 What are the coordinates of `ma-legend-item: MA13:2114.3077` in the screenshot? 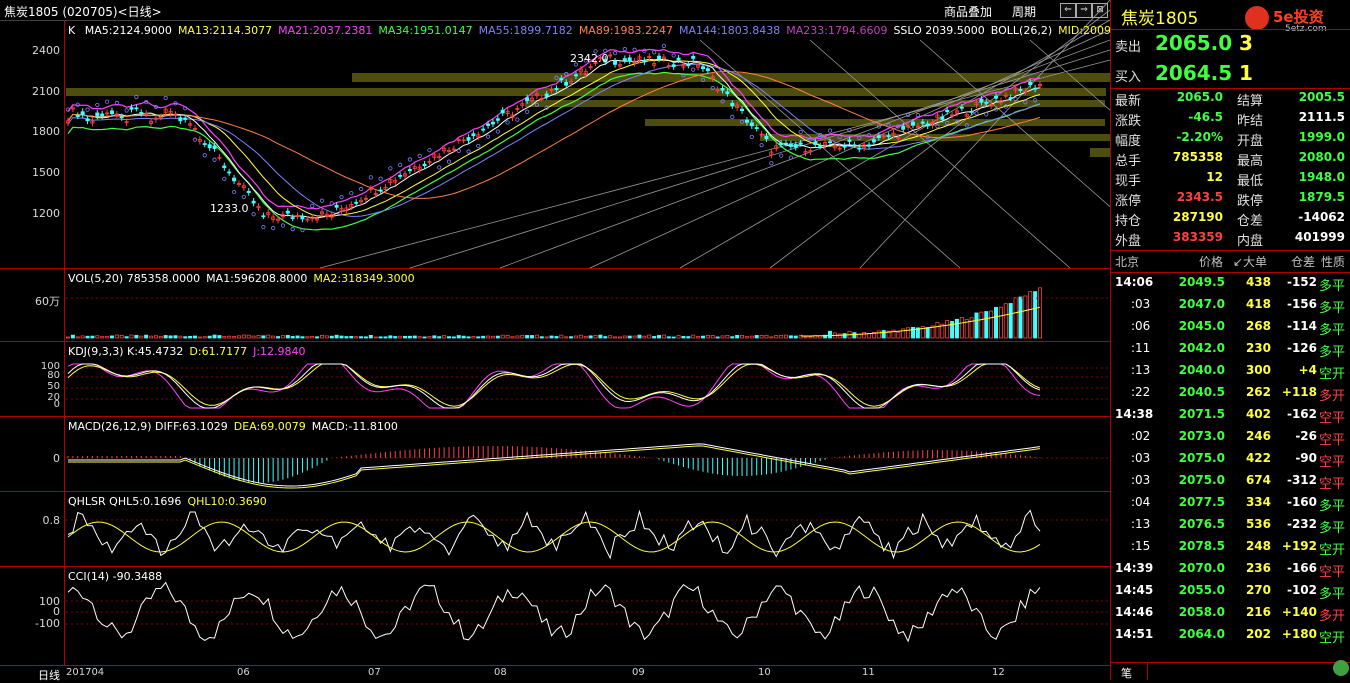 It's located at (225, 30).